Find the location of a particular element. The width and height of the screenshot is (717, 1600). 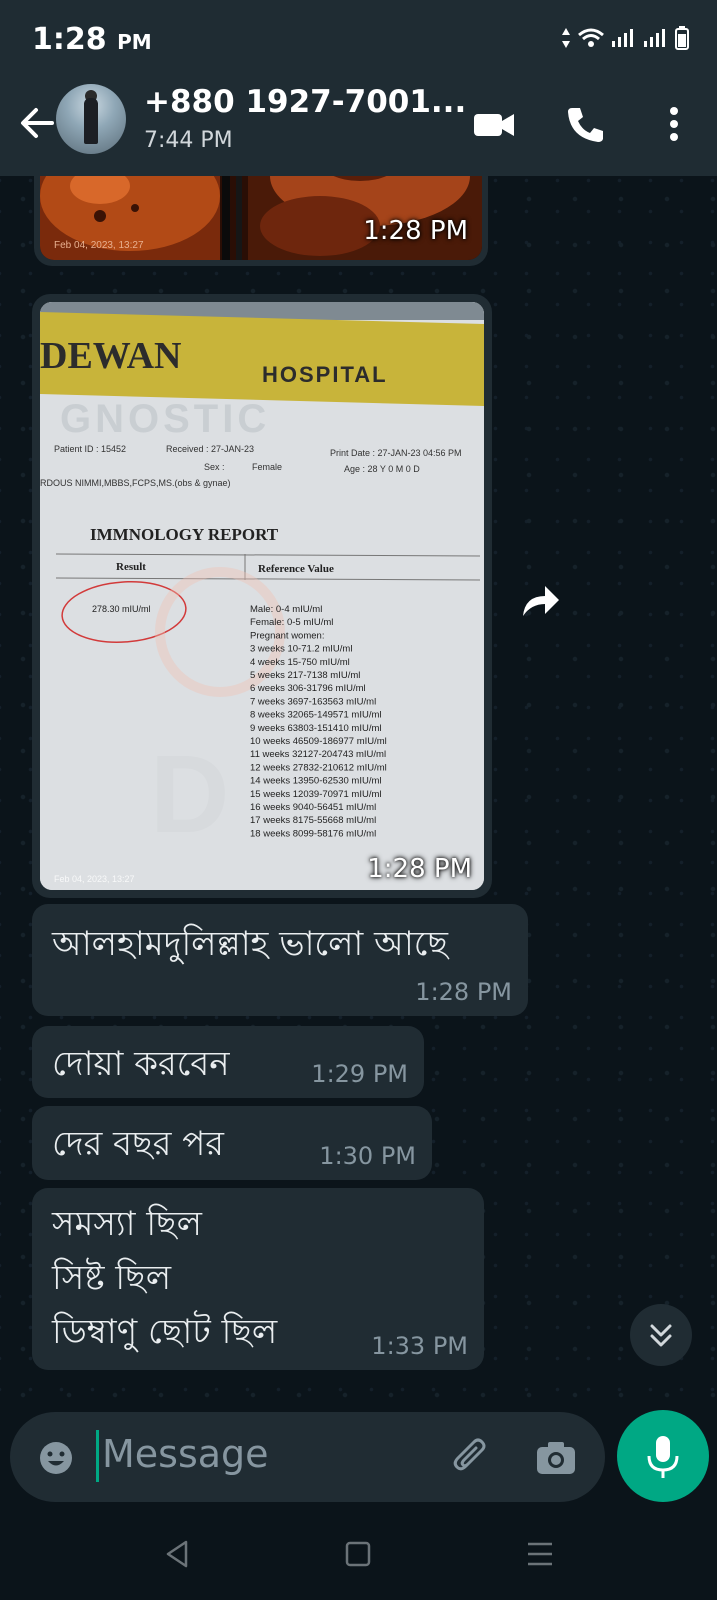

report-reference-line: 9 weeks 63803-151410 mIU/ml is located at coordinates (316, 728).